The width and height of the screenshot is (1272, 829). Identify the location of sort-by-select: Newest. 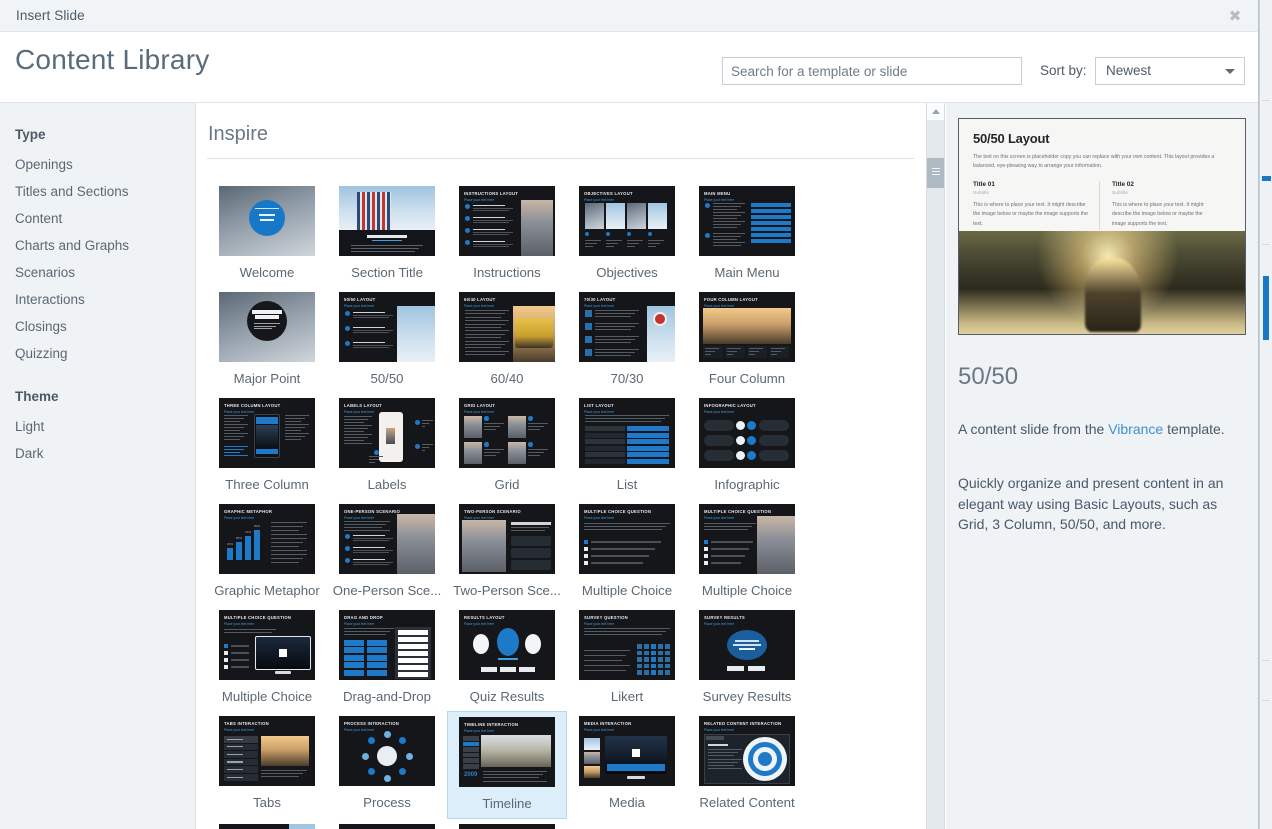
(1170, 71).